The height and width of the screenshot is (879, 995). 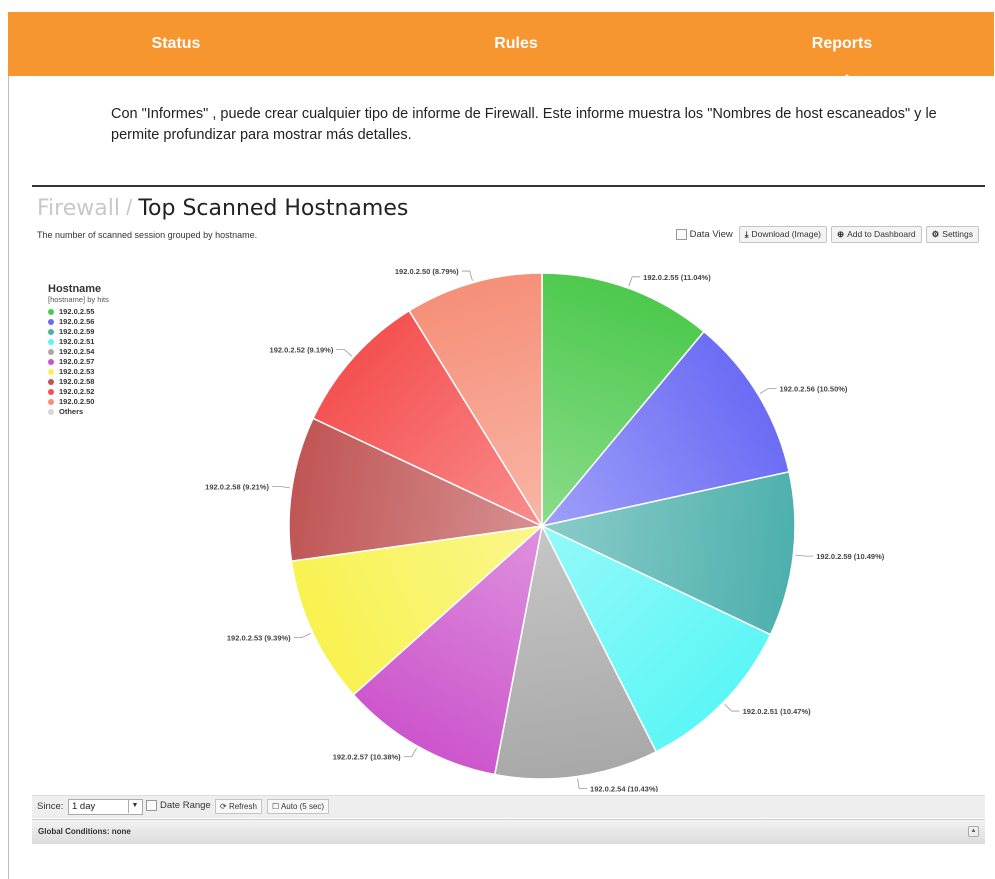 I want to click on plus-circle-icon: ⊕, so click(x=841, y=234).